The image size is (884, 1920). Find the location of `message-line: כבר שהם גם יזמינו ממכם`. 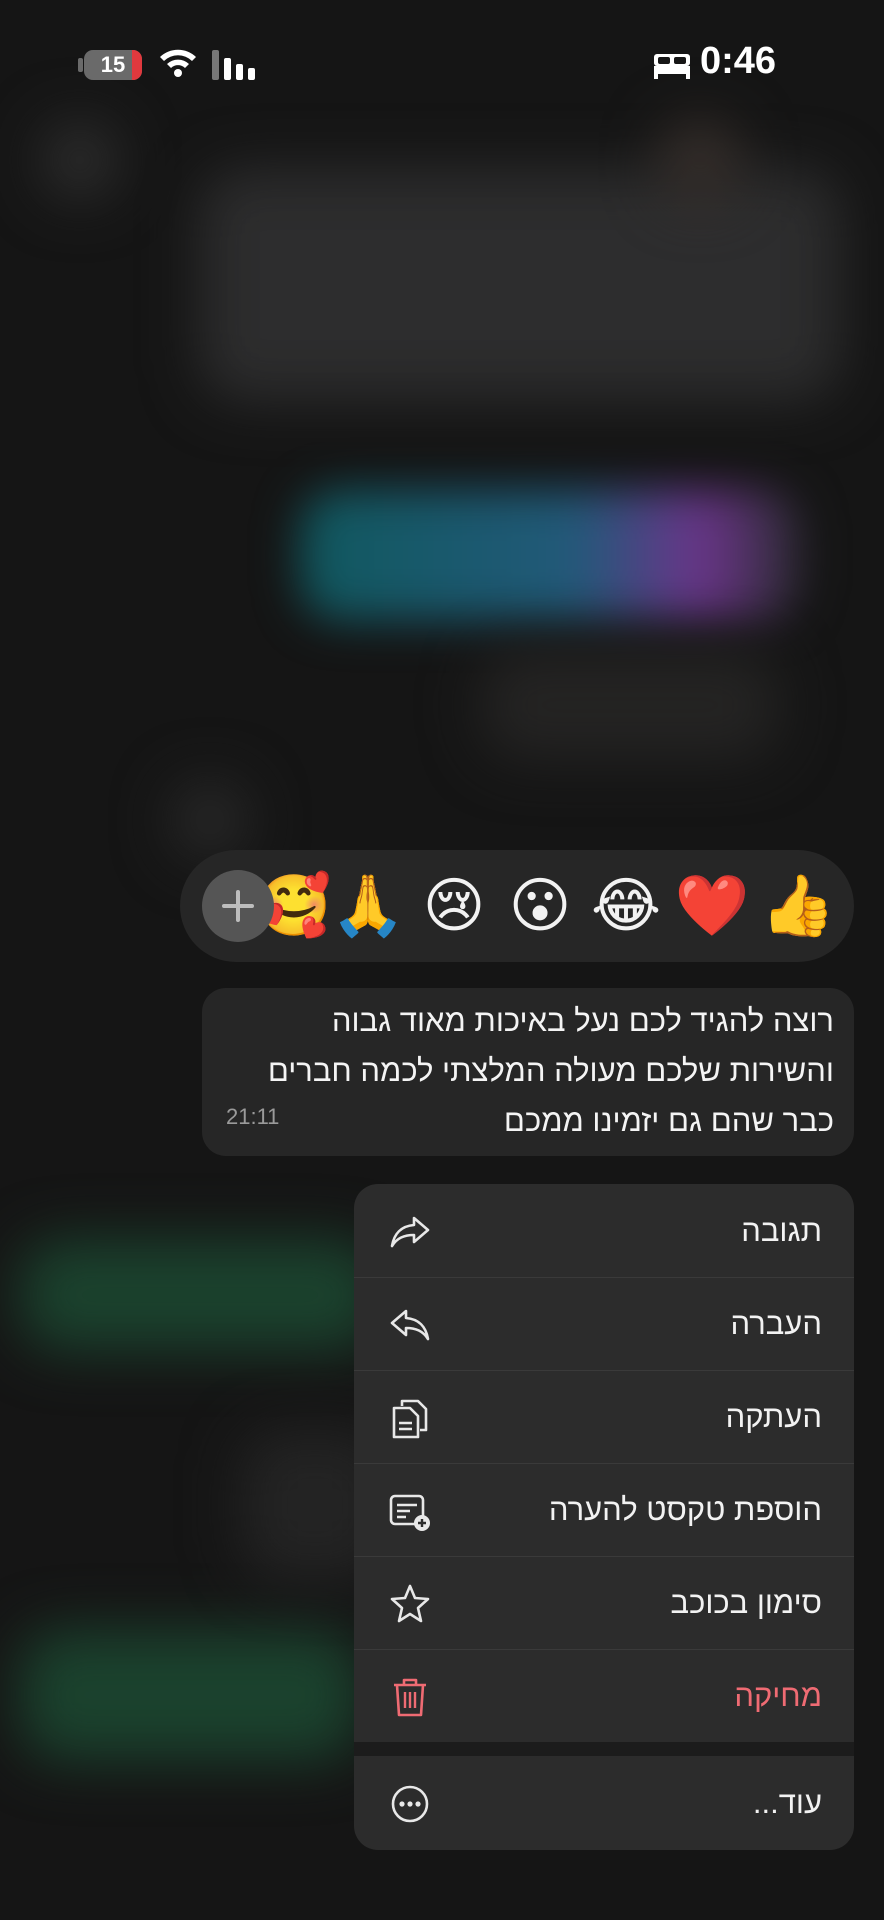

message-line: כבר שהם גם יזמינו ממכם is located at coordinates (668, 1120).